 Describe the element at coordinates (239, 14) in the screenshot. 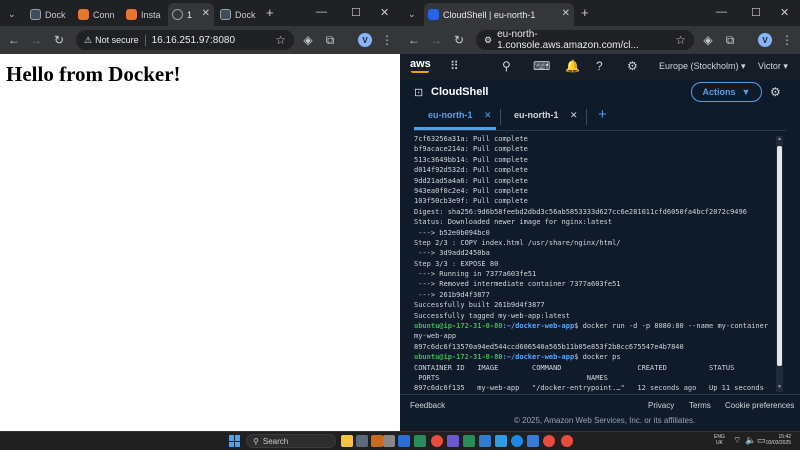

I see `tab-4: Dock` at that location.